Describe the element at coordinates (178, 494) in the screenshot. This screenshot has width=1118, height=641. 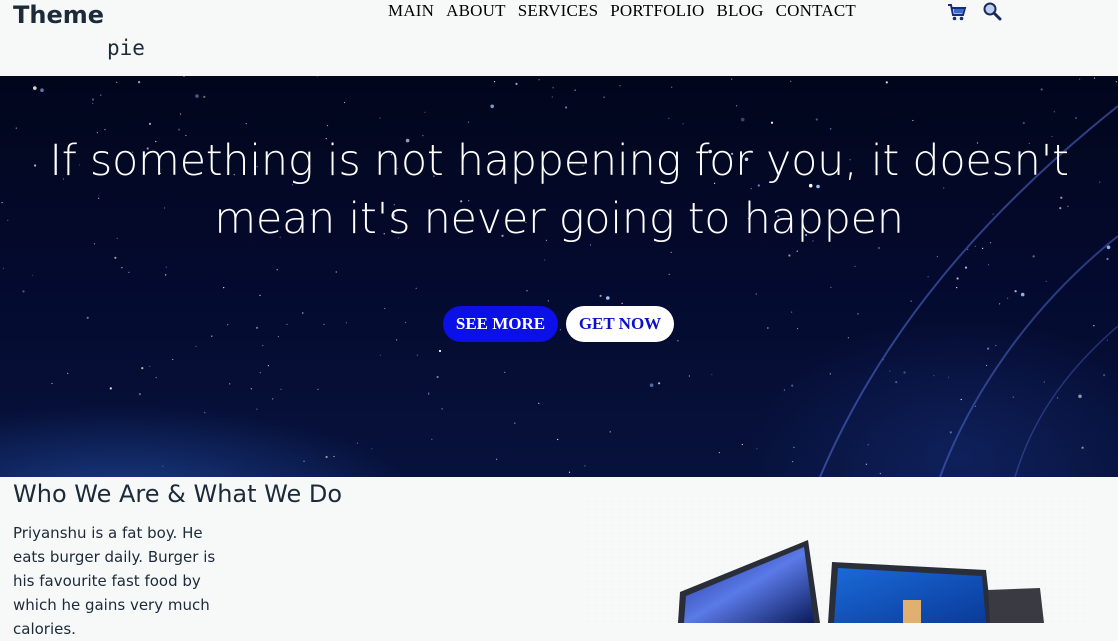
I see `about-section-title: Who We Are & What We Do` at that location.